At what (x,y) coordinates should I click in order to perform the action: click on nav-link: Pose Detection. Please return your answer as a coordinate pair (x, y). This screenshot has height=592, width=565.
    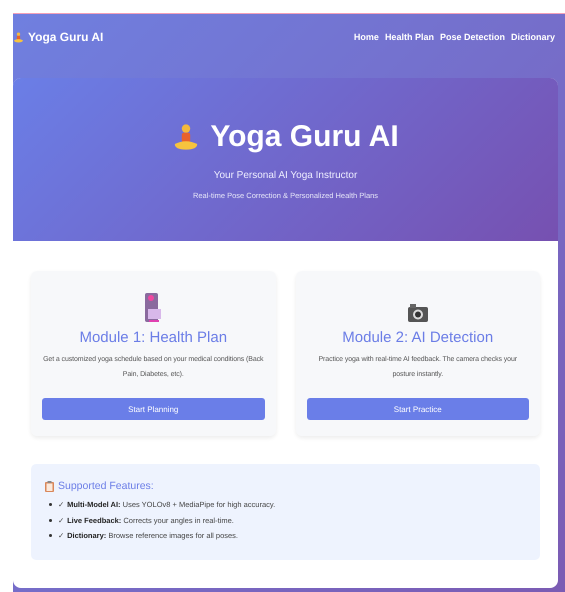
    Looking at the image, I should click on (472, 37).